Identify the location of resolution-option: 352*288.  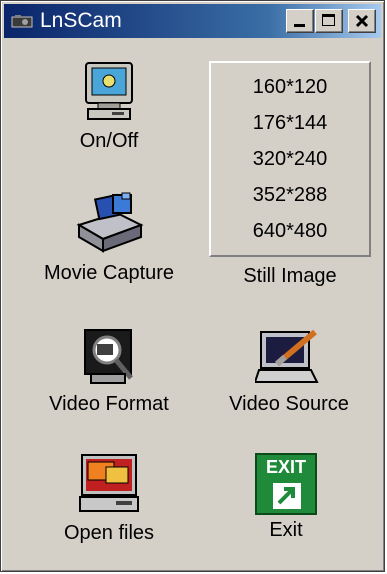
(290, 195).